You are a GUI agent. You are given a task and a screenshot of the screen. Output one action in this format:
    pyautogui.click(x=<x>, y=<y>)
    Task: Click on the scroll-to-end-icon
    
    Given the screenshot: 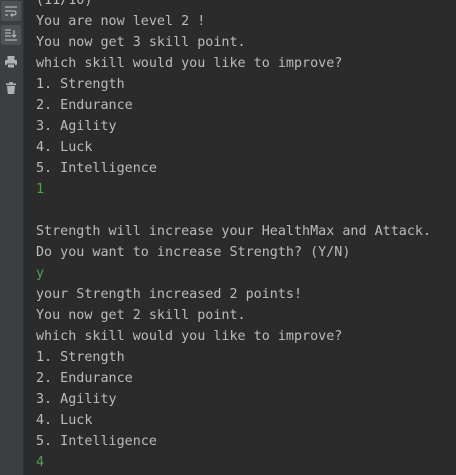 What is the action you would take?
    pyautogui.click(x=11, y=35)
    